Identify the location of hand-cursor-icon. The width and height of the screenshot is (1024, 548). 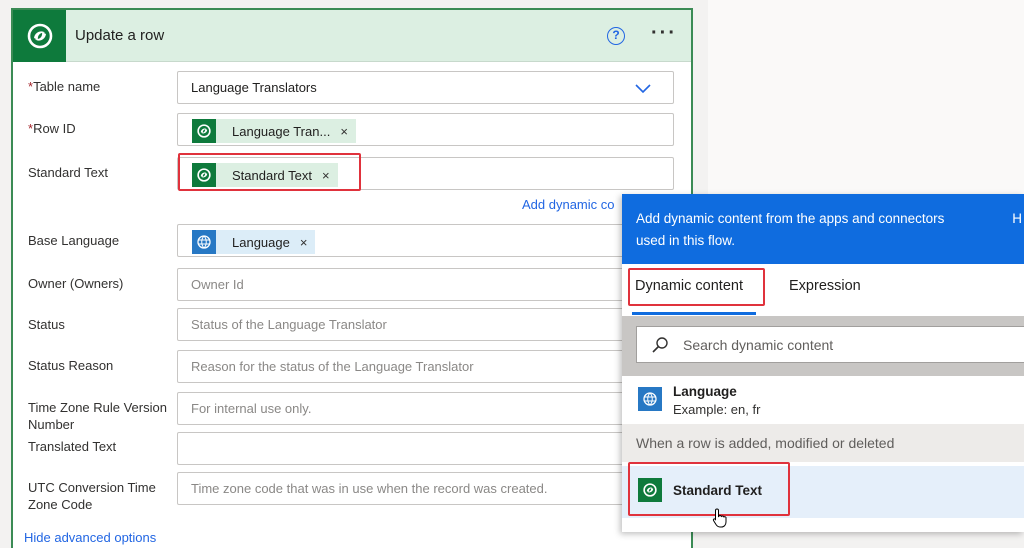
(720, 520).